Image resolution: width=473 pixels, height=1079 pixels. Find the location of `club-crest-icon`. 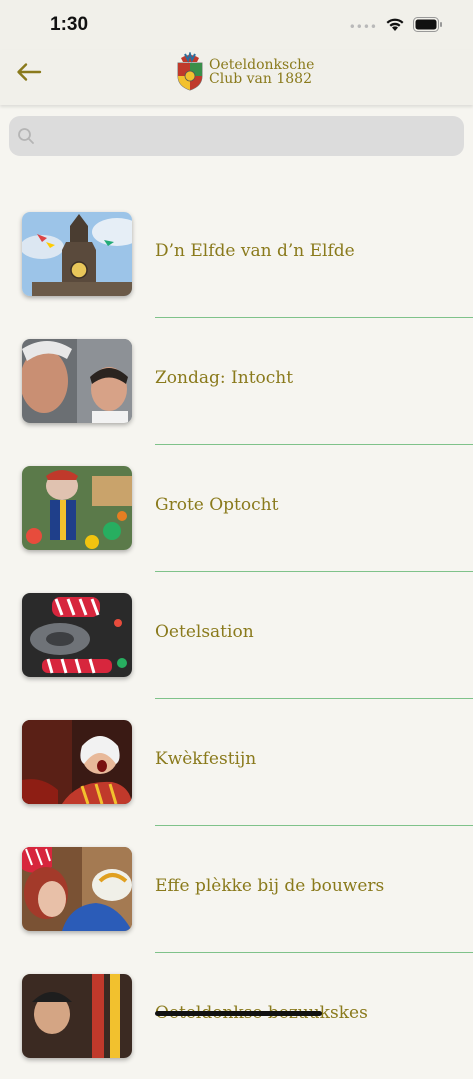

club-crest-icon is located at coordinates (190, 71).